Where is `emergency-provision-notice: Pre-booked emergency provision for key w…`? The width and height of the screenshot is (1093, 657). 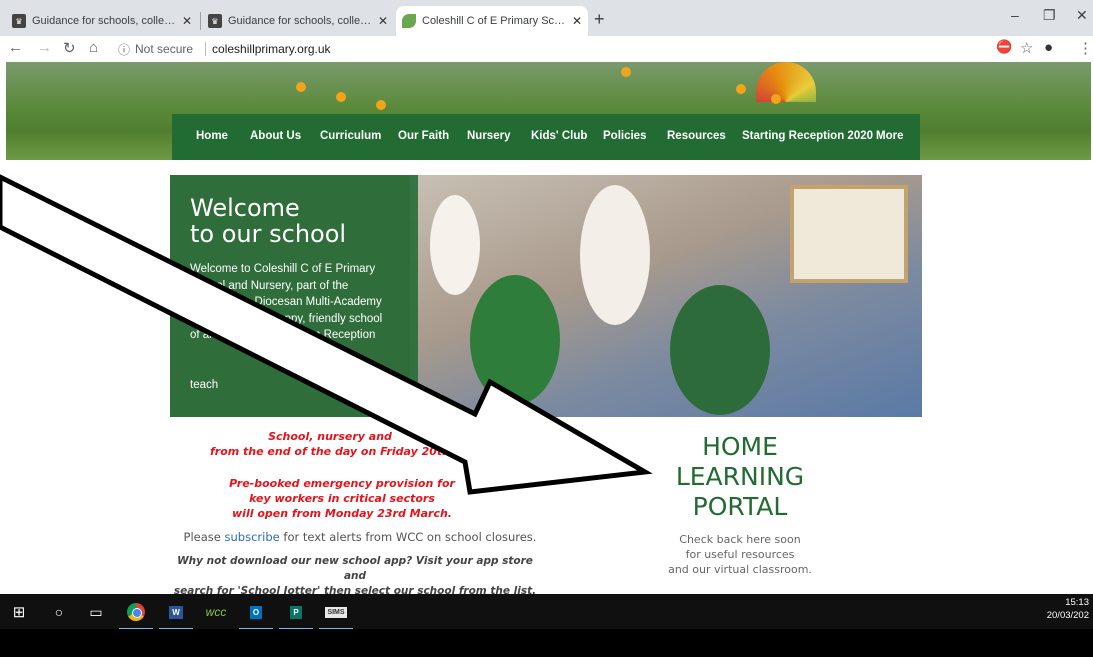
emergency-provision-notice: Pre-booked emergency provision for key w… is located at coordinates (342, 498).